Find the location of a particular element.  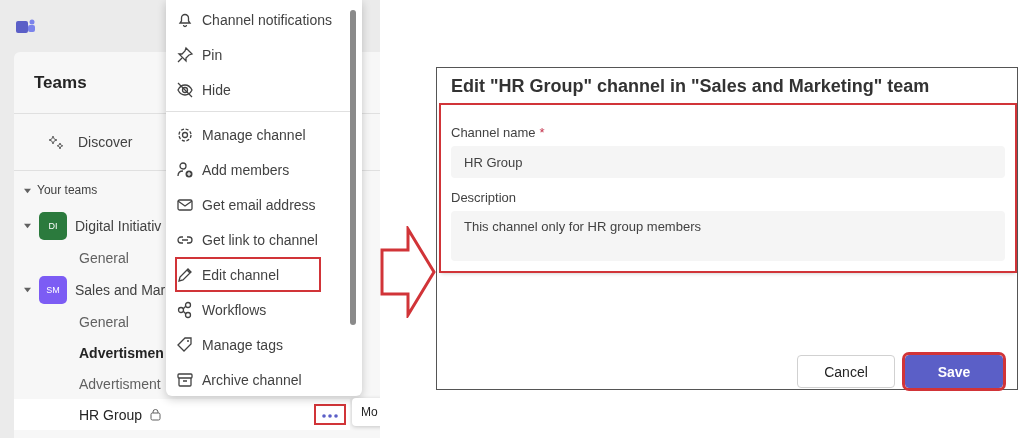

menu-item: Edit channel is located at coordinates (248, 274).